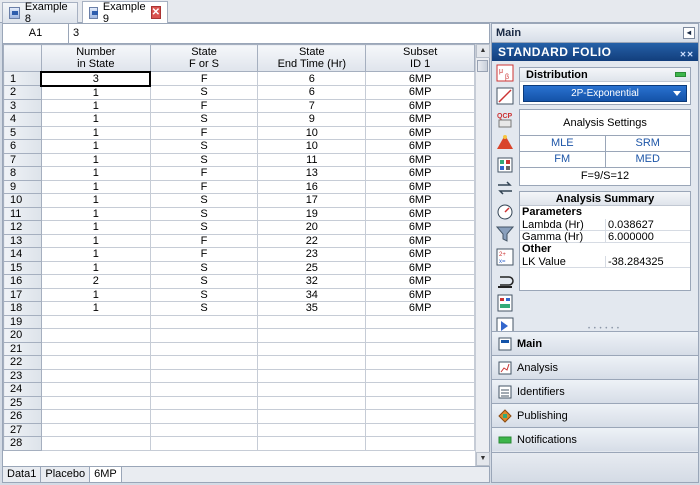 This screenshot has width=700, height=485. What do you see at coordinates (22, 132) in the screenshot?
I see `row-header: 5` at bounding box center [22, 132].